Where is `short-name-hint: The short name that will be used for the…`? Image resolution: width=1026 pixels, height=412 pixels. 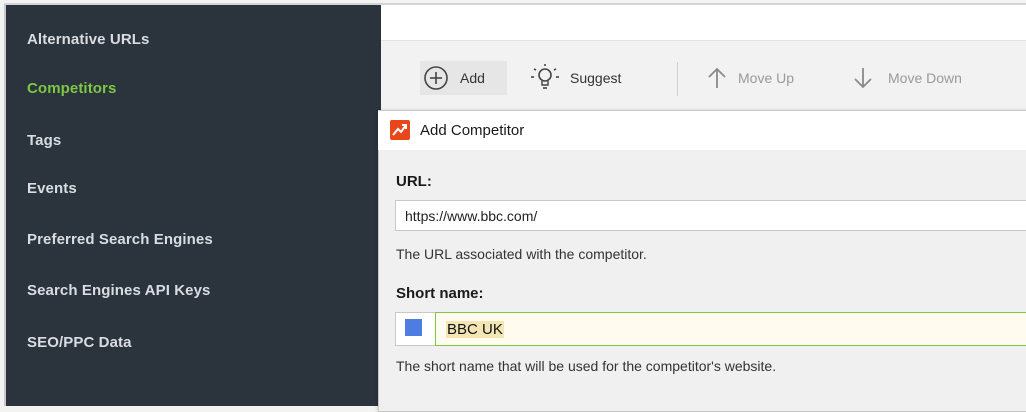
short-name-hint: The short name that will be used for the… is located at coordinates (586, 366).